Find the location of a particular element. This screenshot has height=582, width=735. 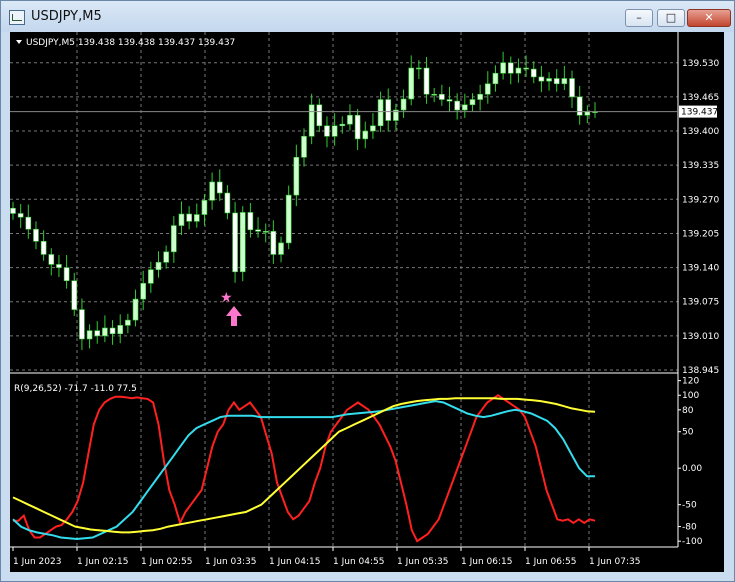

time-label: 1 Jun 04:15 is located at coordinates (294, 562).